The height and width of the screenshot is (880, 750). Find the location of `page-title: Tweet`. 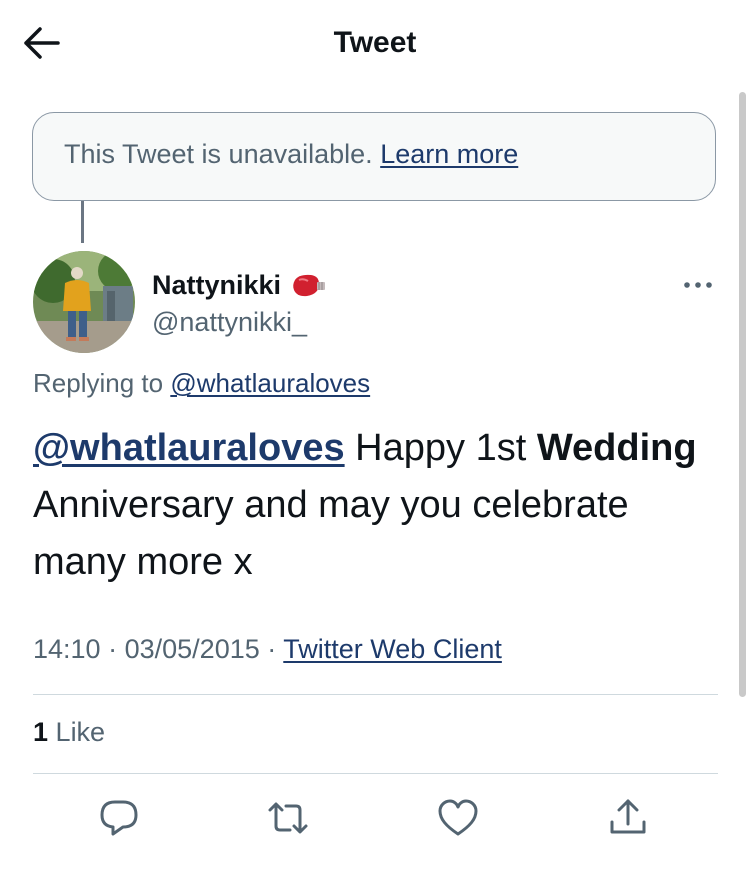

page-title: Tweet is located at coordinates (375, 42).